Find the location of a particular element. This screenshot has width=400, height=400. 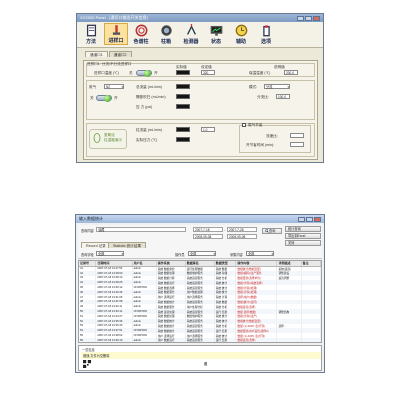

mode-select: 分流 is located at coordinates (277, 86).